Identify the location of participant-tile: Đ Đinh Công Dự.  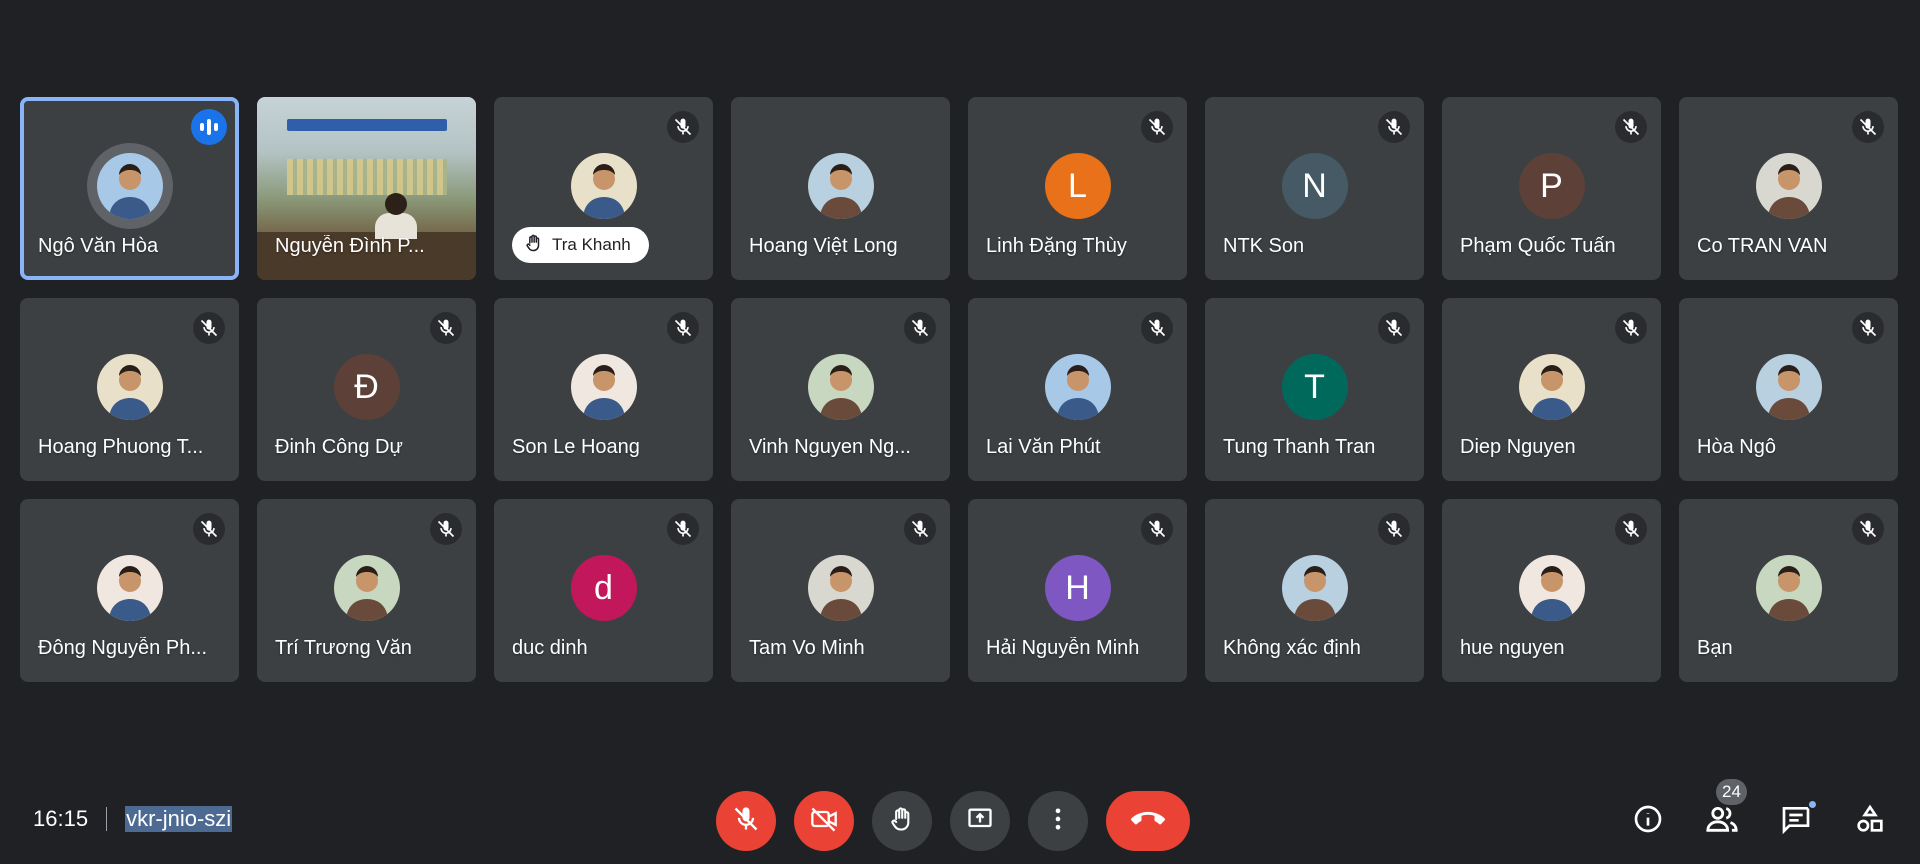
(366, 389).